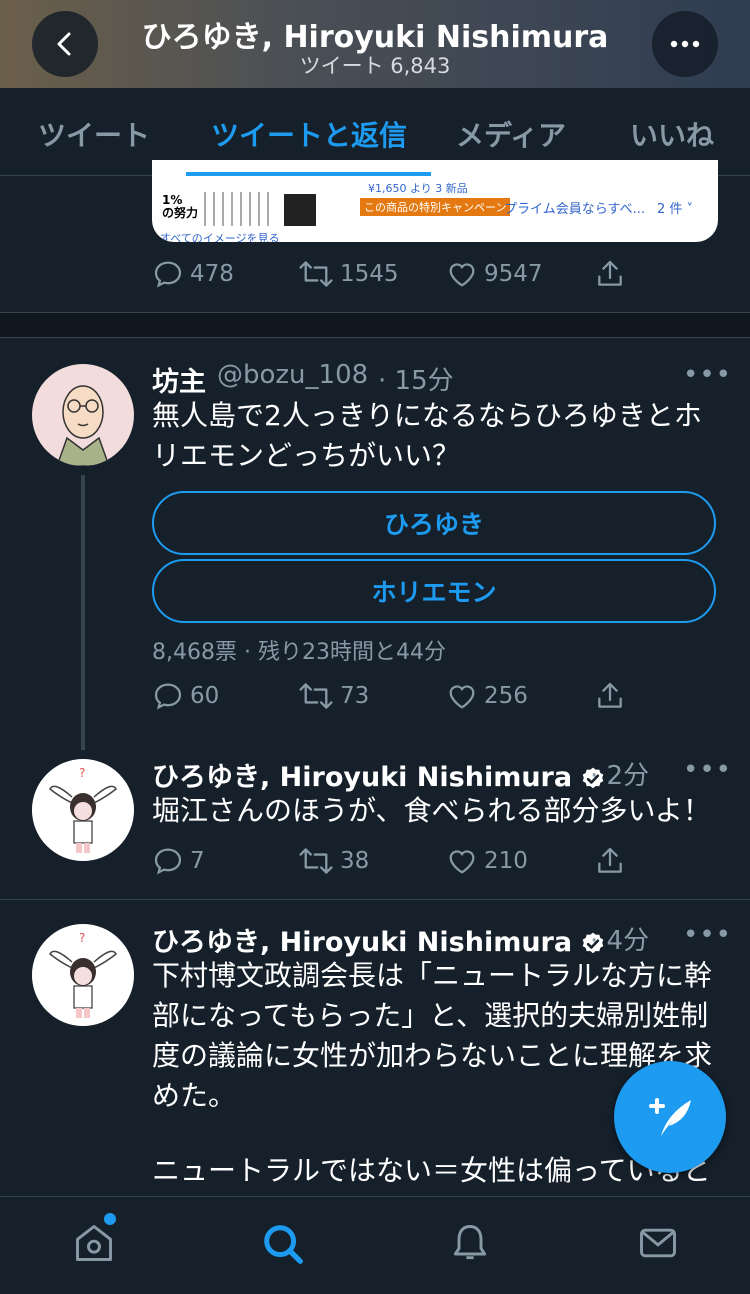 The height and width of the screenshot is (1294, 750). I want to click on bell-icon, so click(470, 1242).